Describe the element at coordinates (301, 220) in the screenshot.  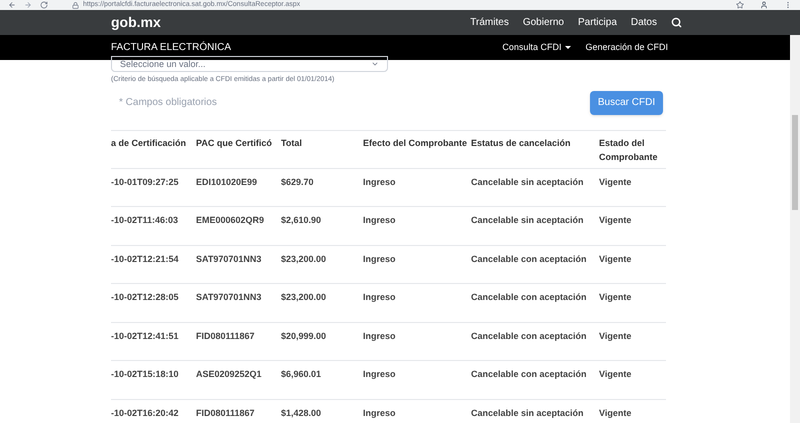
I see `table-cell-text: $2,610.90` at that location.